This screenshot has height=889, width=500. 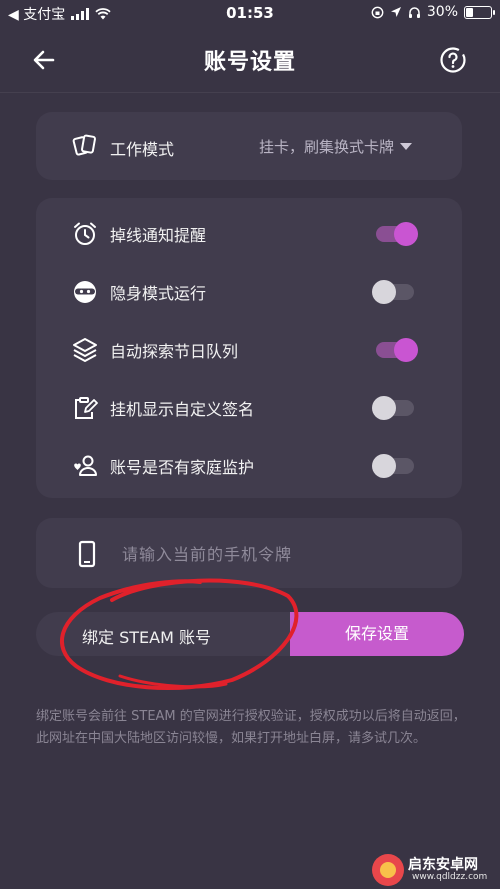 What do you see at coordinates (249, 146) in the screenshot?
I see `work-mode-card: 工作模式 挂卡，刷集换式卡牌` at bounding box center [249, 146].